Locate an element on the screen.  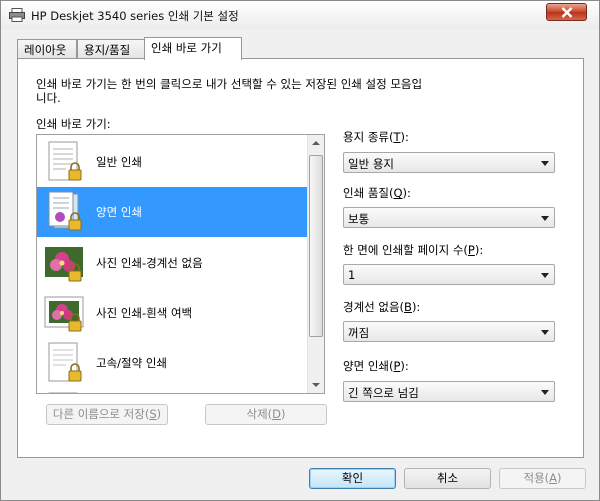
photo-white-border-thumbnail is located at coordinates (64, 314).